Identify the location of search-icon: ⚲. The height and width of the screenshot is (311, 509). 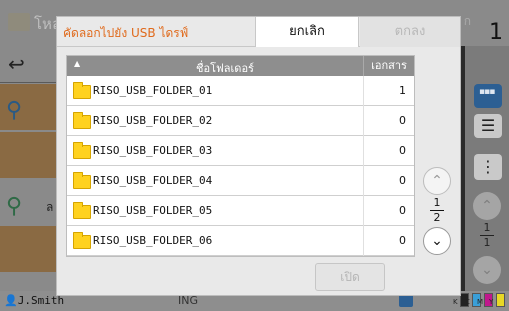
(14, 110).